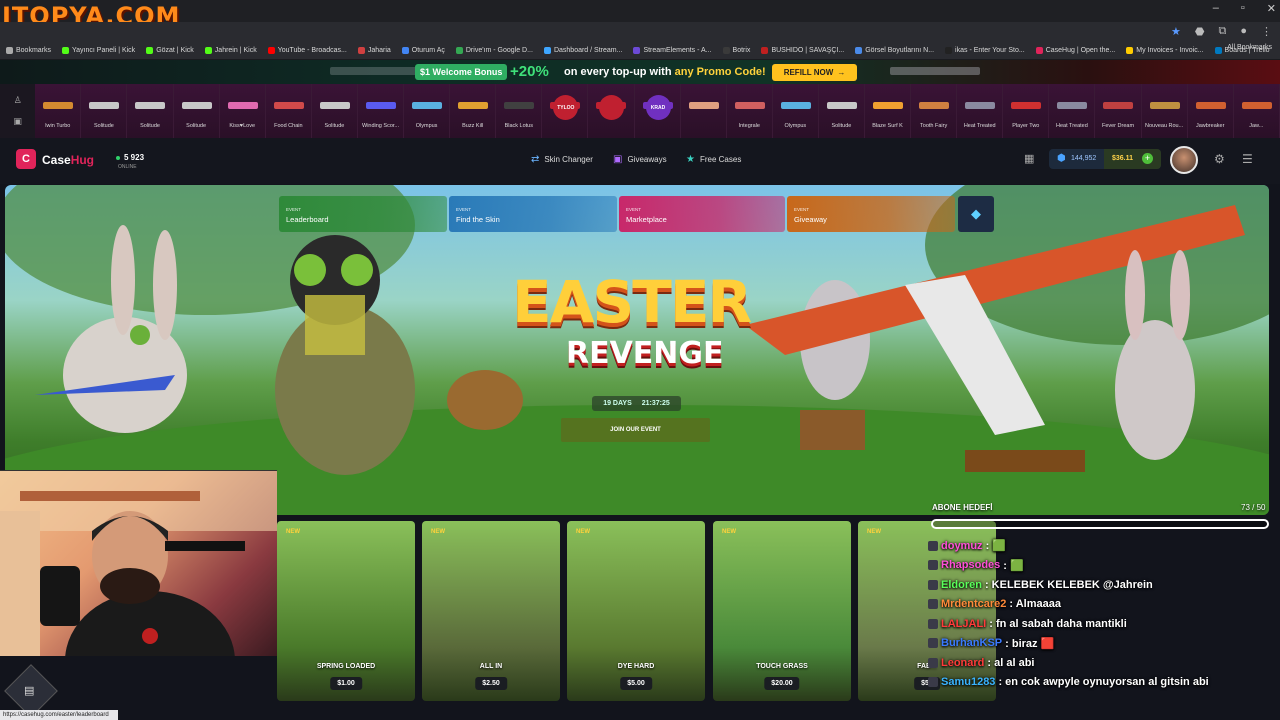 Image resolution: width=1280 pixels, height=720 pixels. What do you see at coordinates (976, 214) in the screenshot?
I see `diamond-icon: ◆` at bounding box center [976, 214].